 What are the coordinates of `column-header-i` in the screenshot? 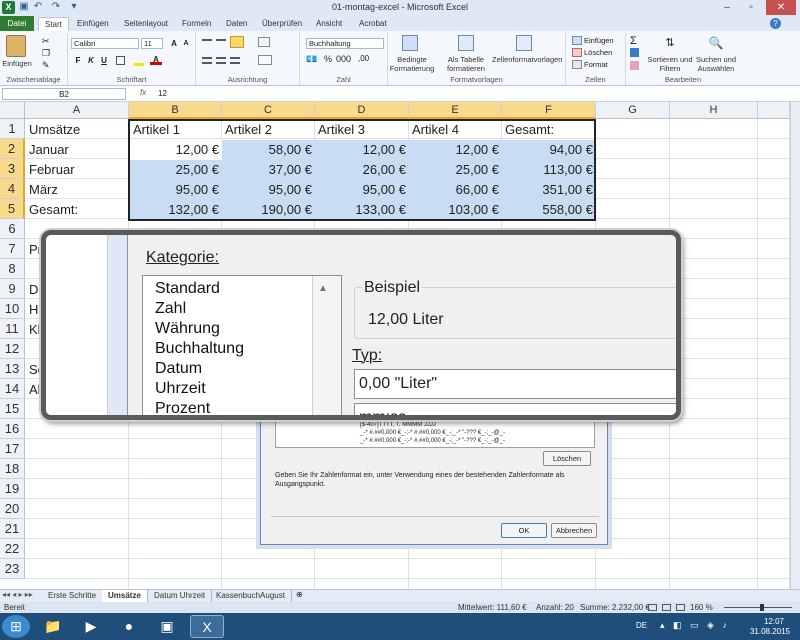 It's located at (774, 110).